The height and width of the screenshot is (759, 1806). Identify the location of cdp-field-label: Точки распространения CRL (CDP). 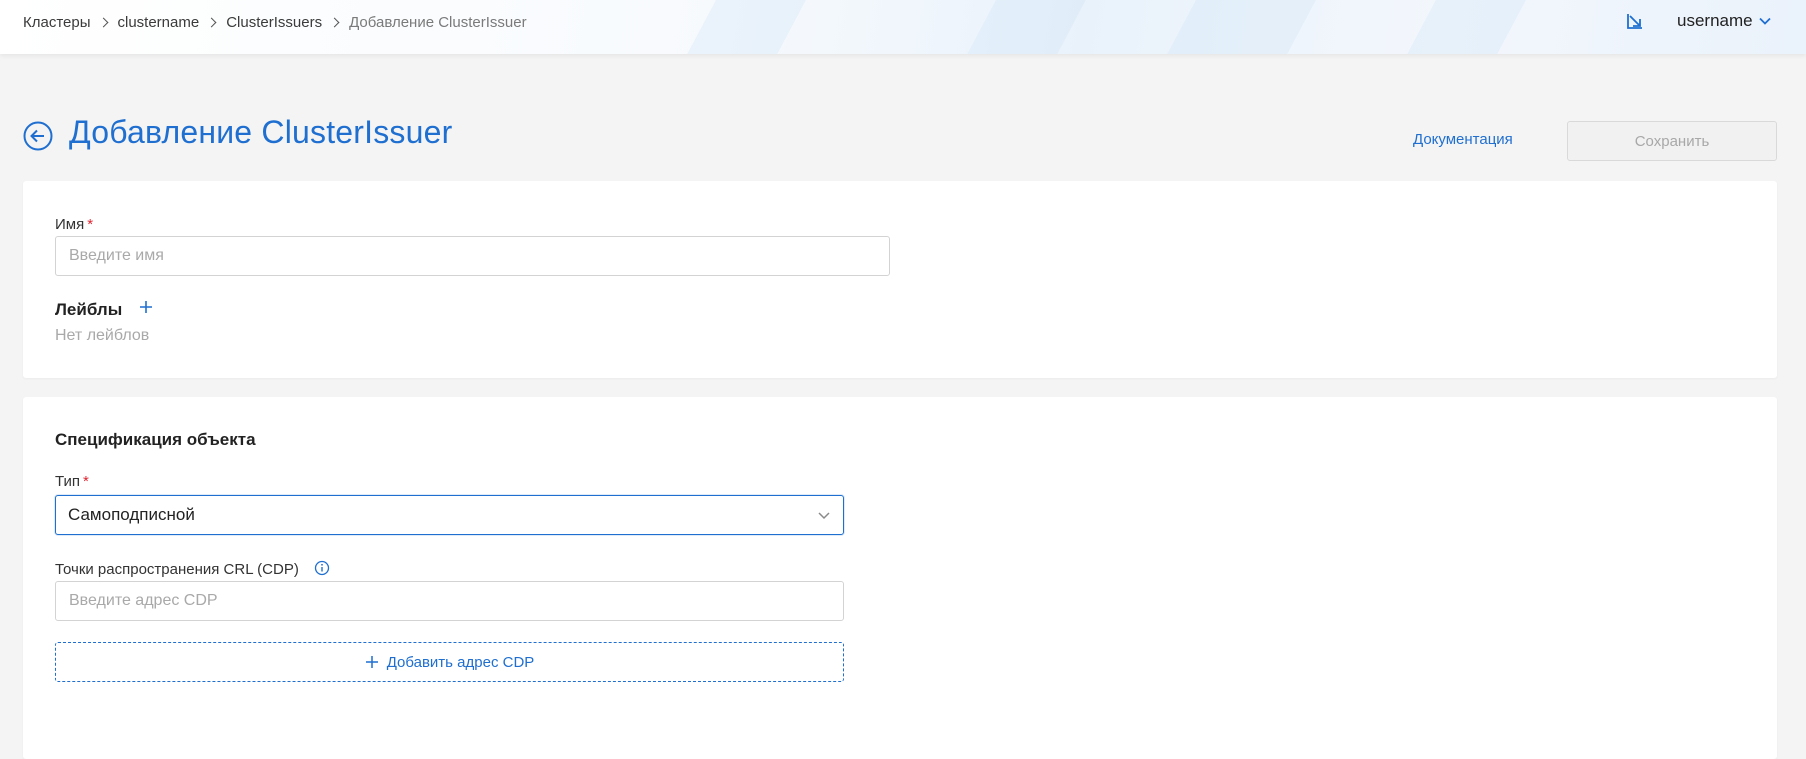
(177, 569).